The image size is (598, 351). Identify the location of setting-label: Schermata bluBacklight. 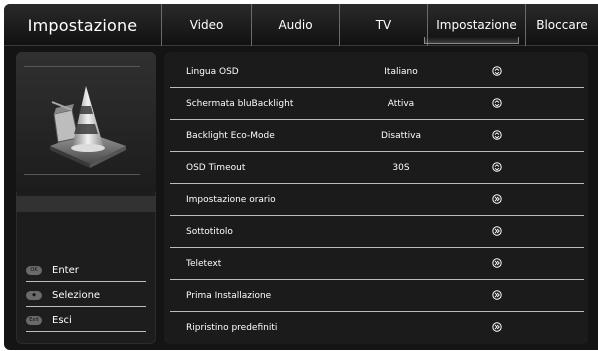
(240, 104).